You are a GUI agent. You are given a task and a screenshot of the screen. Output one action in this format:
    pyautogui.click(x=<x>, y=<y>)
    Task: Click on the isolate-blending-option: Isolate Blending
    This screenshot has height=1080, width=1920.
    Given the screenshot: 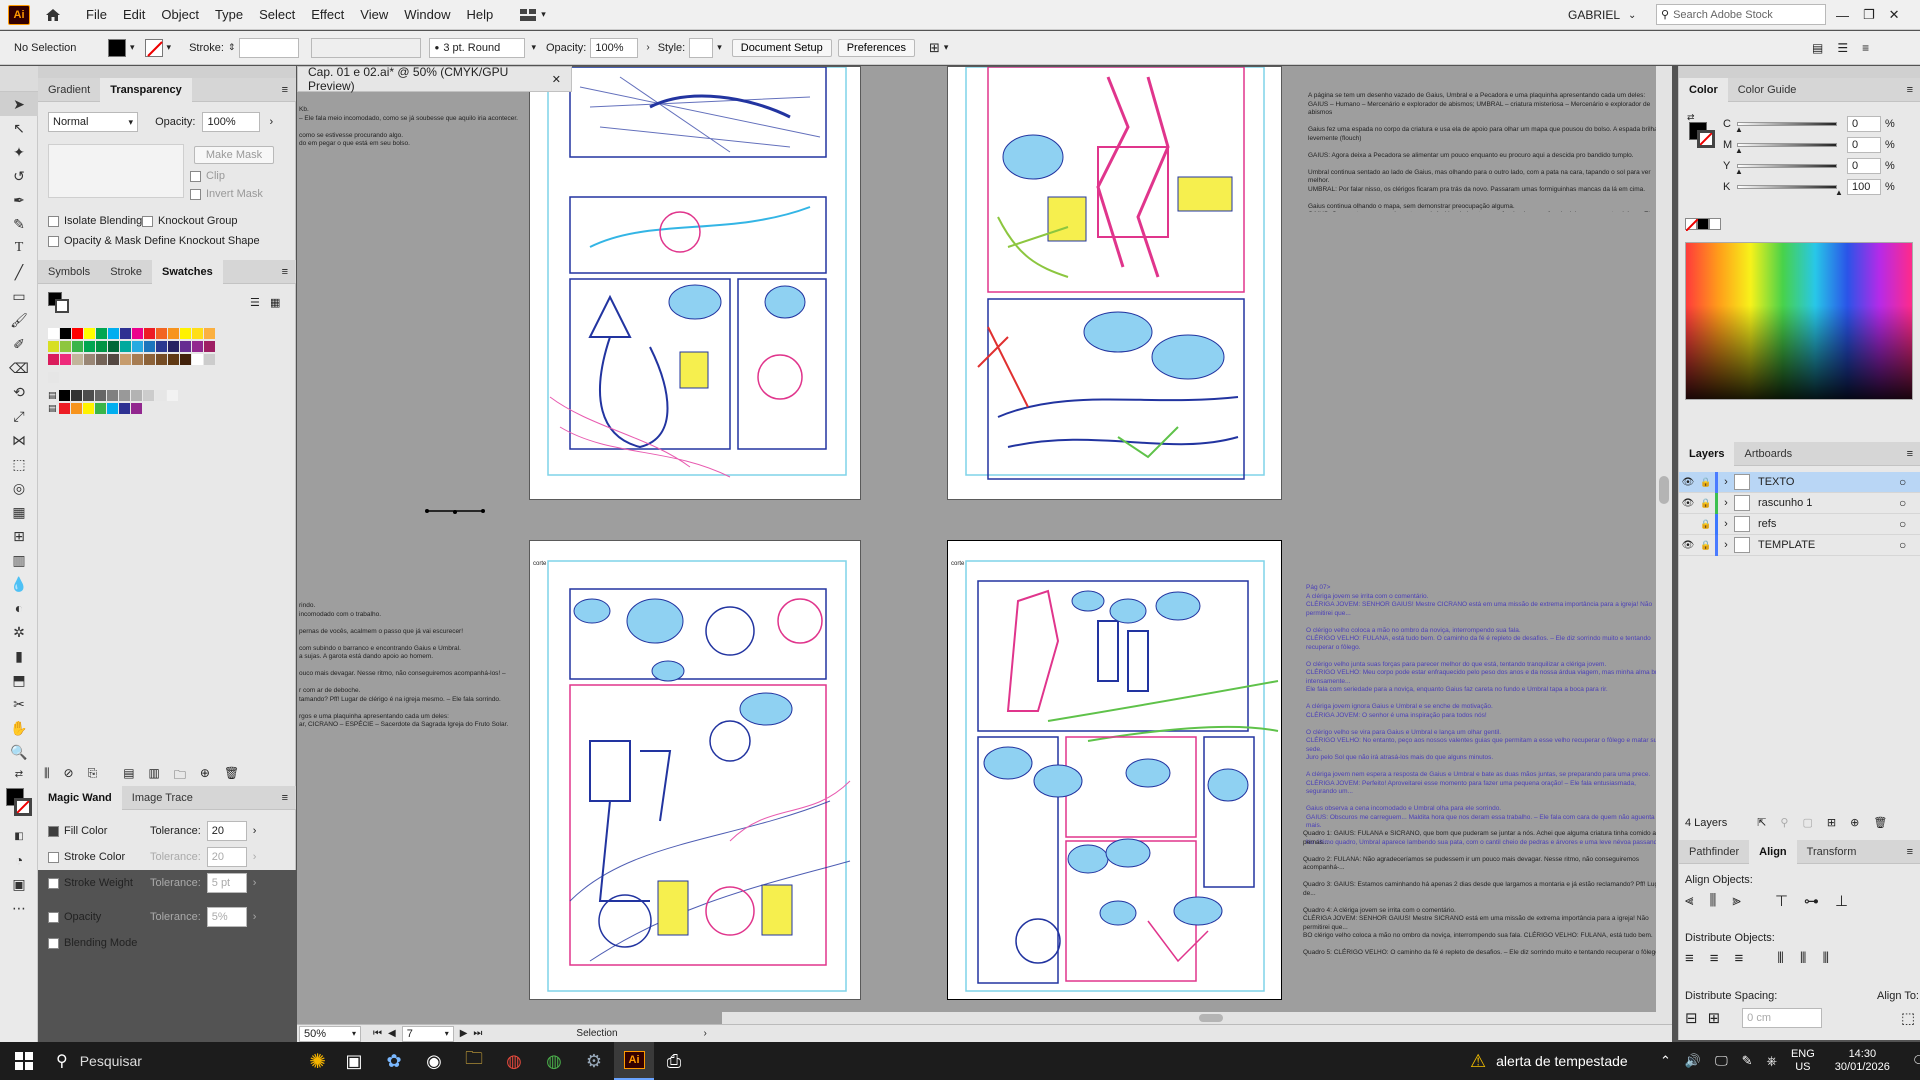 What is the action you would take?
    pyautogui.click(x=95, y=221)
    